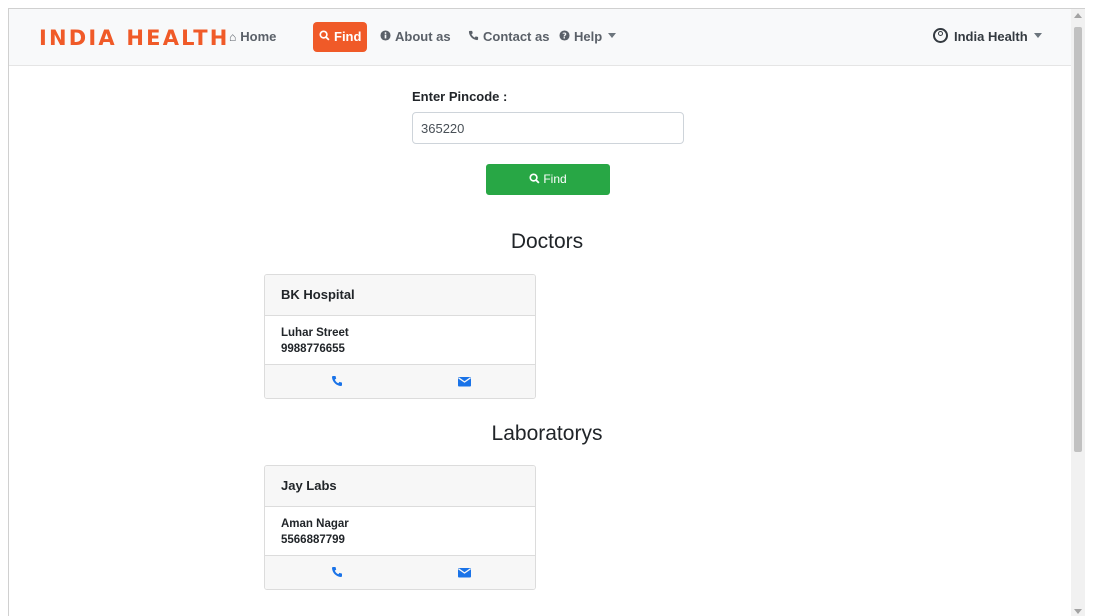  I want to click on user-menu: India Health, so click(987, 37).